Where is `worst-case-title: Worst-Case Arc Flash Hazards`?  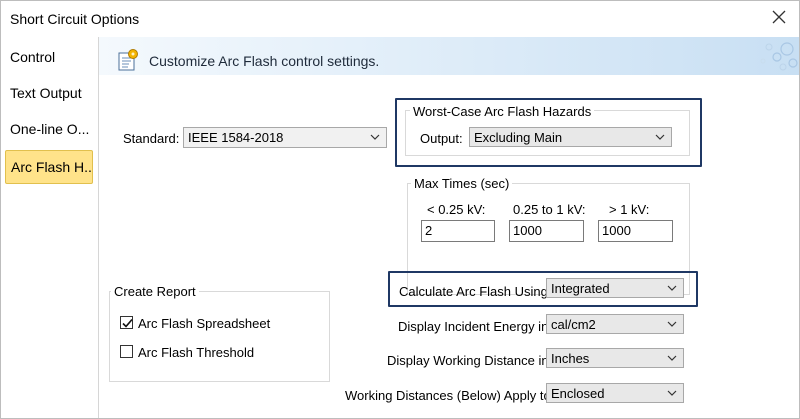 worst-case-title: Worst-Case Arc Flash Hazards is located at coordinates (502, 111).